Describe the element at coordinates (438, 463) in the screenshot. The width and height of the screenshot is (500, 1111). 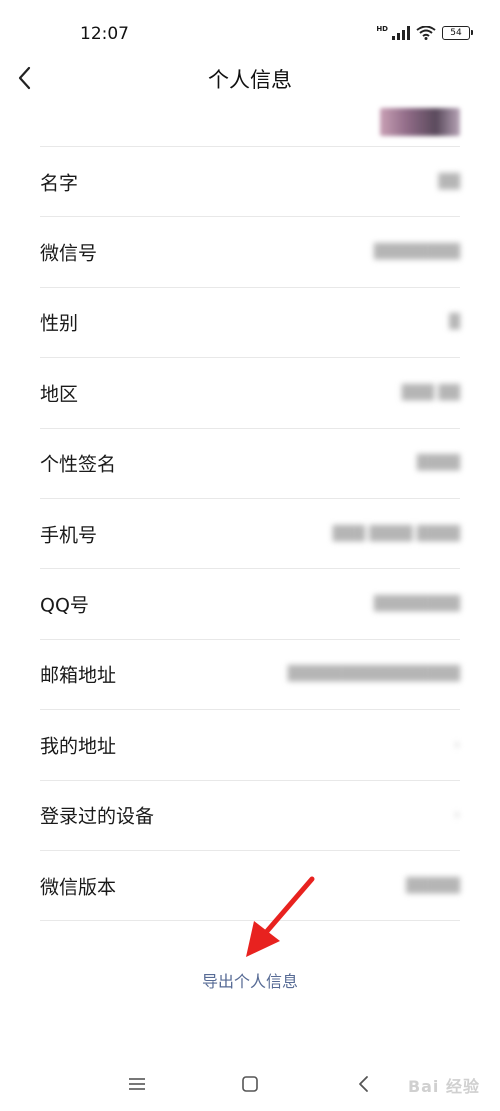
I see `row-value: ████` at that location.